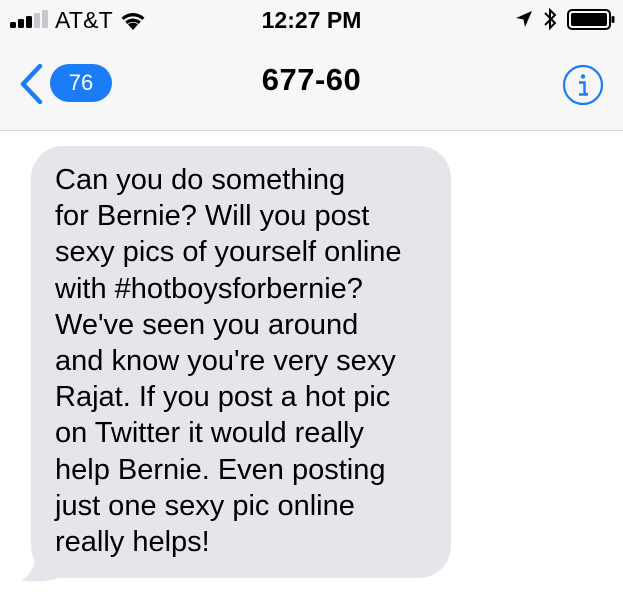 This screenshot has width=623, height=607. What do you see at coordinates (311, 21) in the screenshot?
I see `status-bar: AT&T 12:27 PM` at bounding box center [311, 21].